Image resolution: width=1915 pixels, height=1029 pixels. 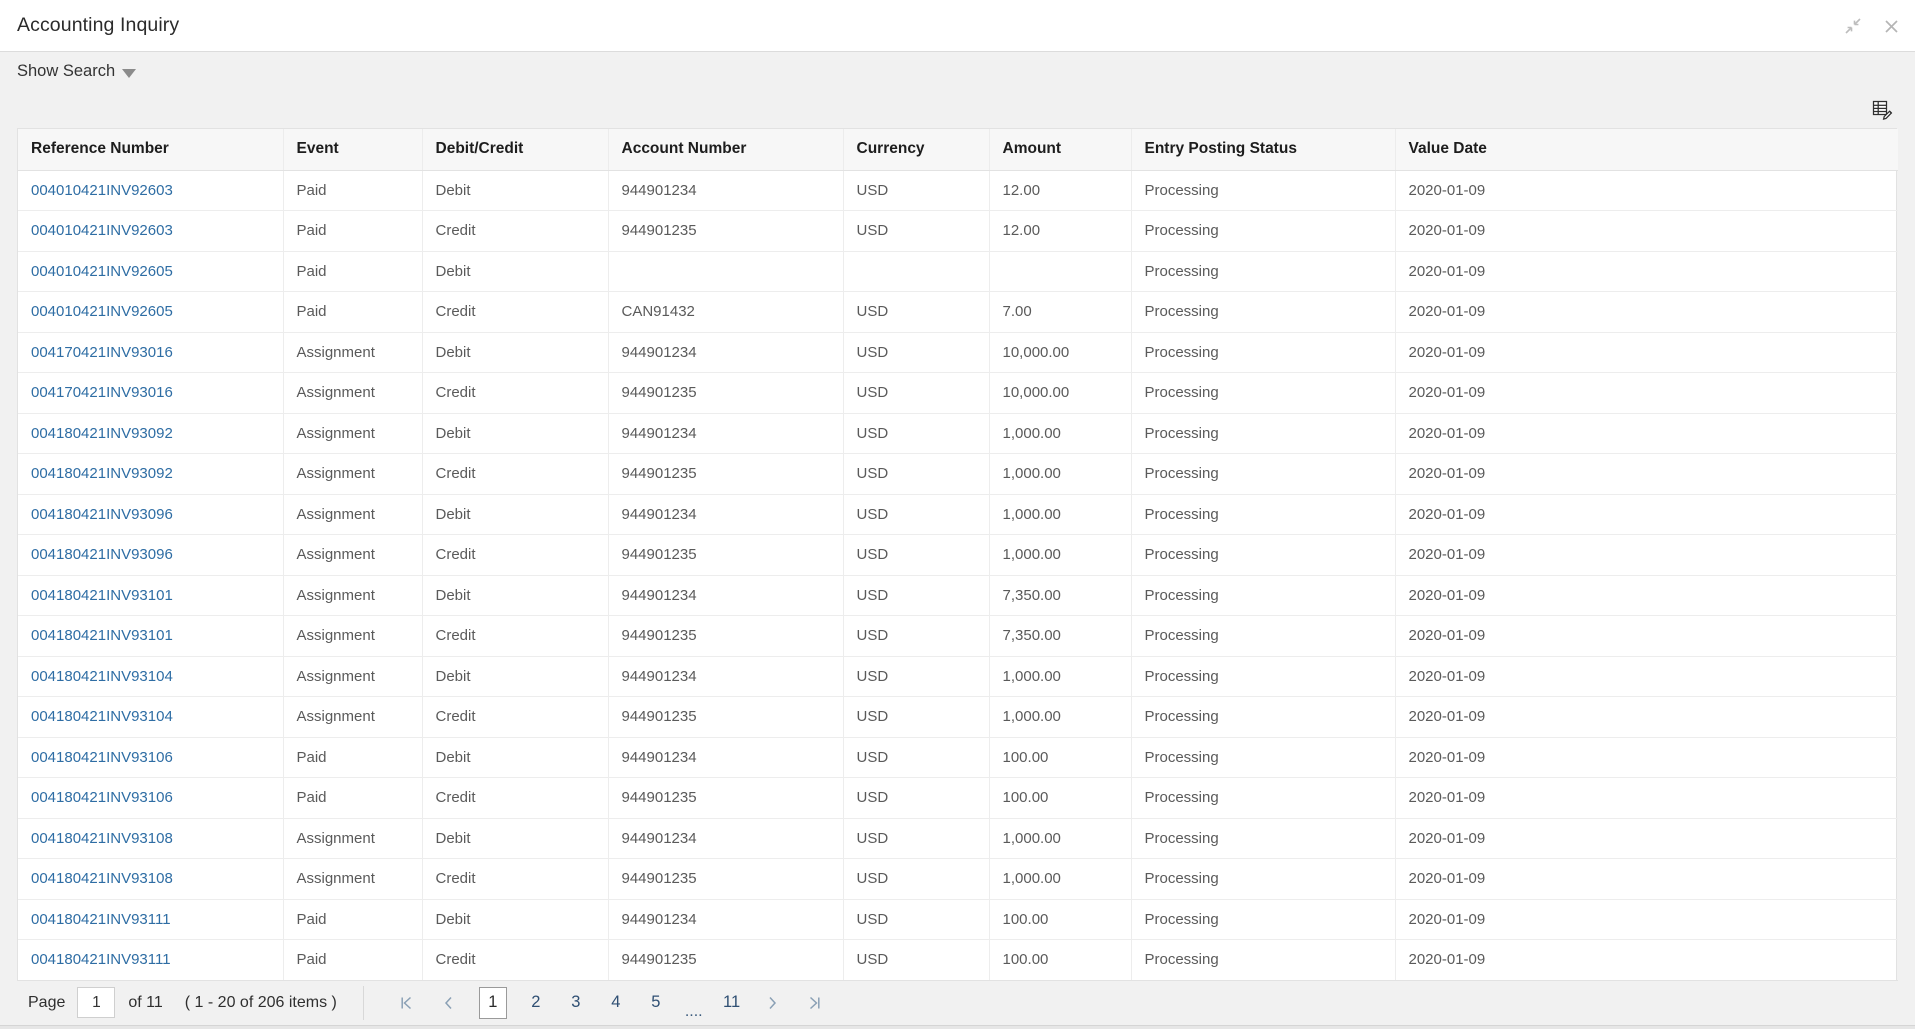 I want to click on cell-account-number: CAN91432, so click(x=726, y=312).